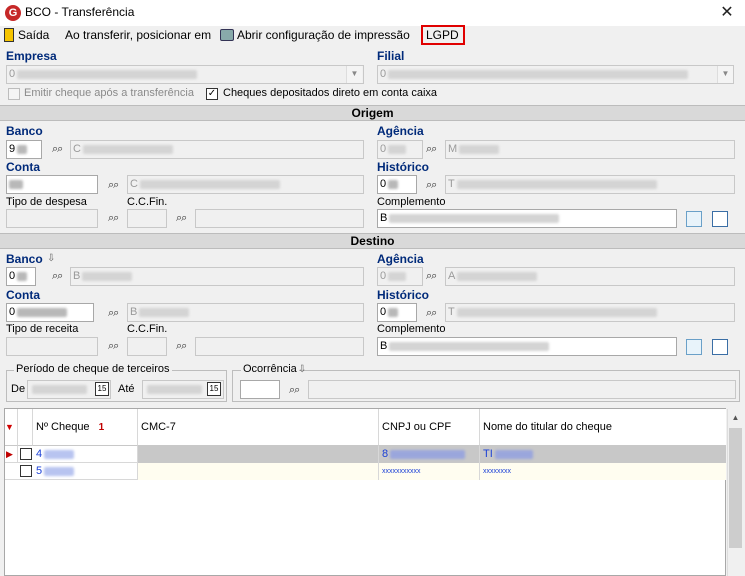 This screenshot has width=745, height=576. Describe the element at coordinates (93, 369) in the screenshot. I see `periodo-label: Período de cheque de terceiros` at that location.